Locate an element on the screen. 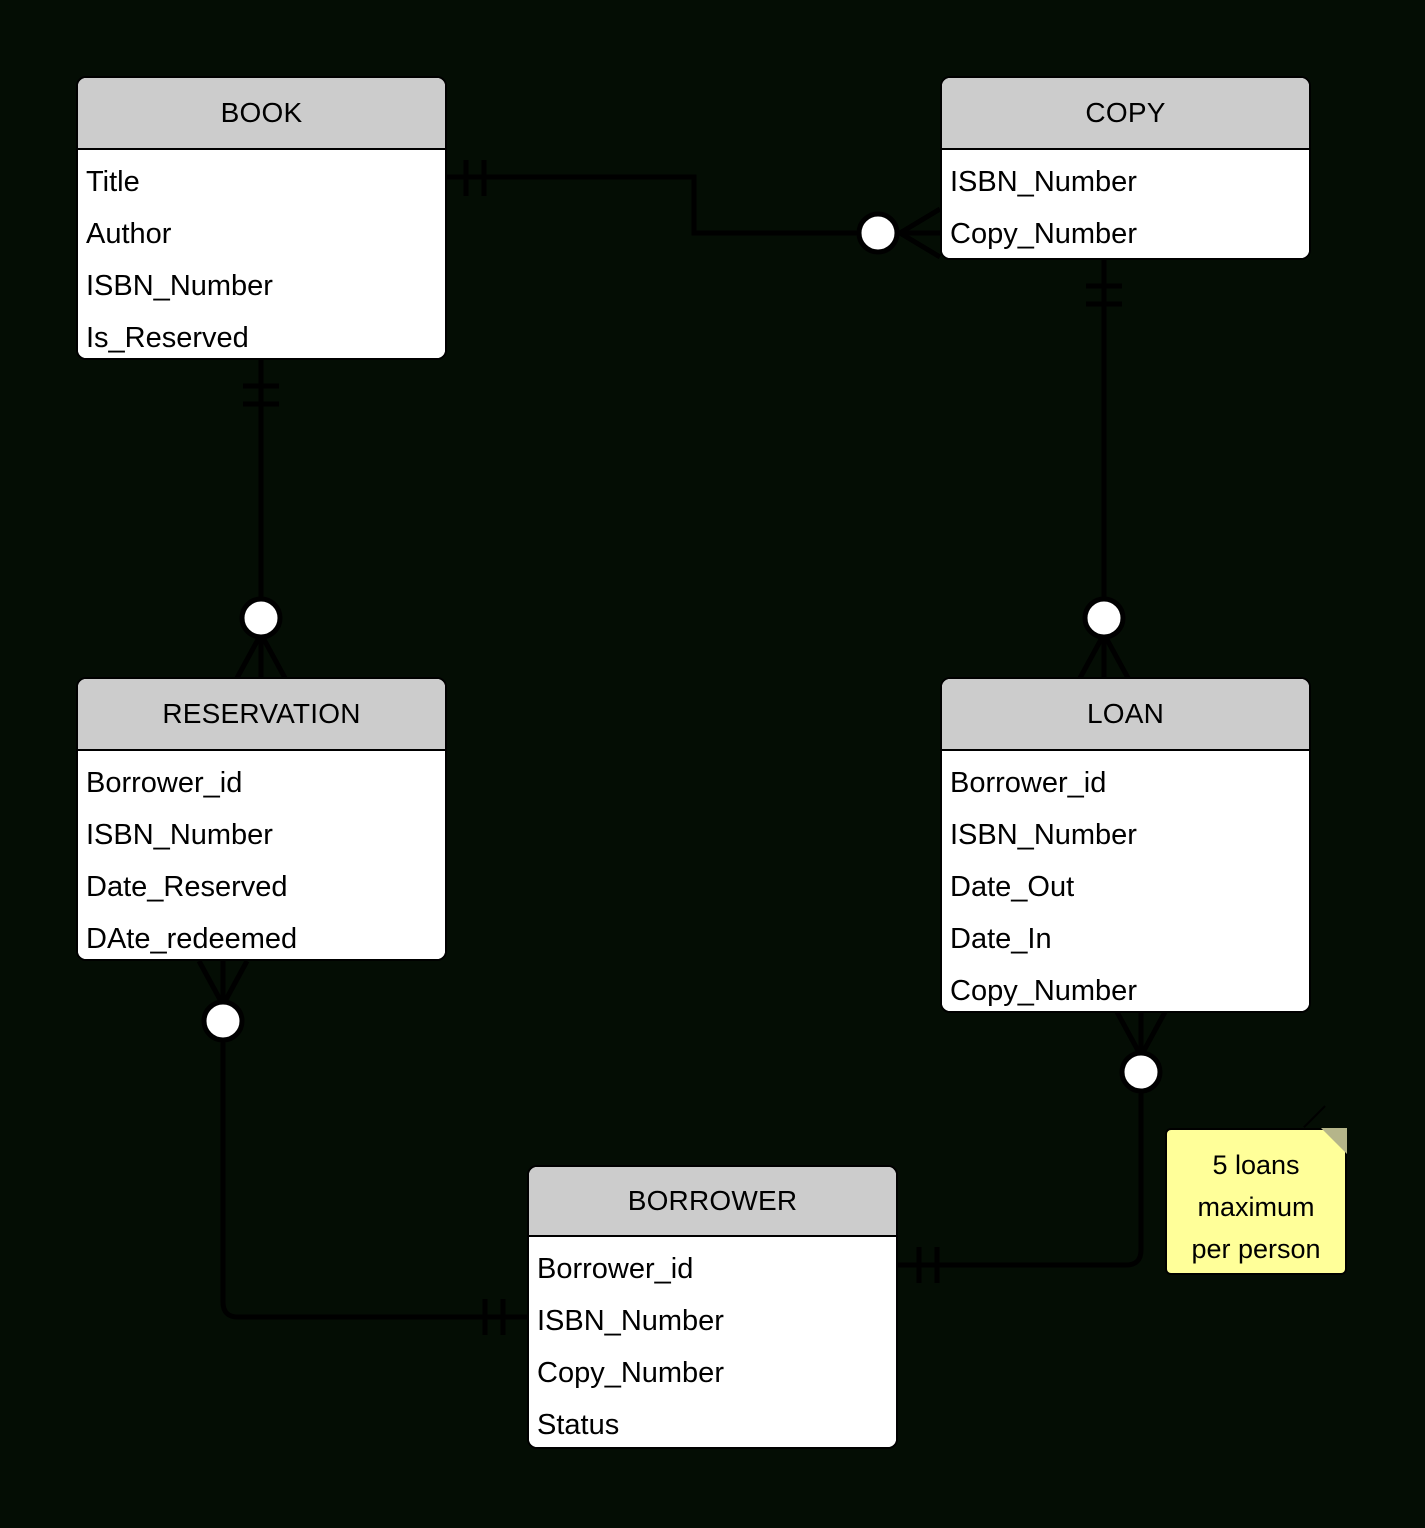 This screenshot has height=1528, width=1425. crowfoot-loan-bor-l is located at coordinates (1129, 1034).